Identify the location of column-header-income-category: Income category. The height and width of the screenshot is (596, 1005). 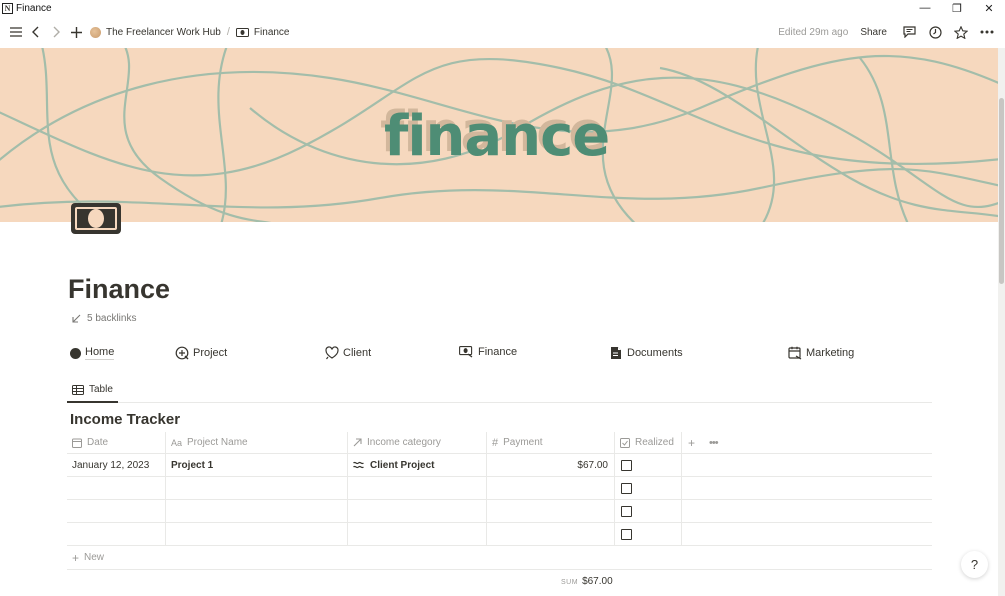
(417, 442).